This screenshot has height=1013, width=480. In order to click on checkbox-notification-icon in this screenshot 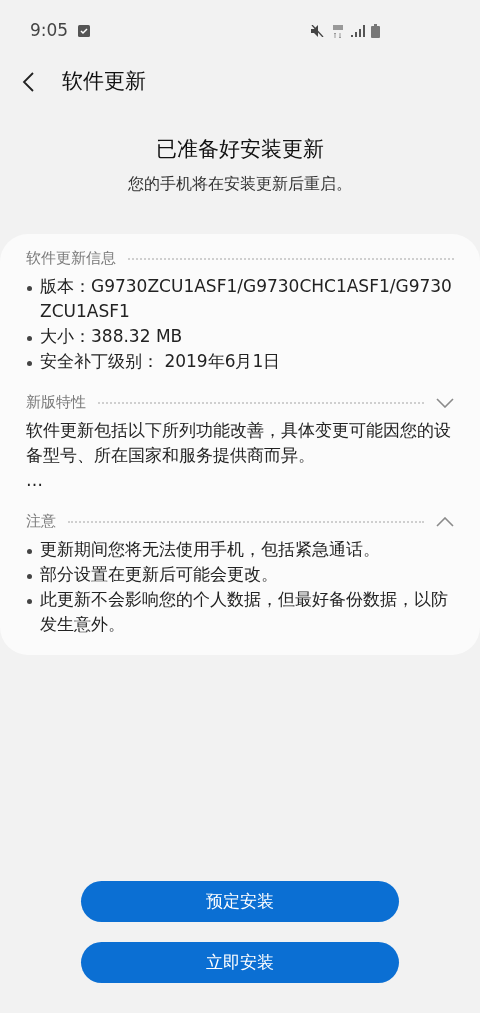, I will do `click(84, 31)`.